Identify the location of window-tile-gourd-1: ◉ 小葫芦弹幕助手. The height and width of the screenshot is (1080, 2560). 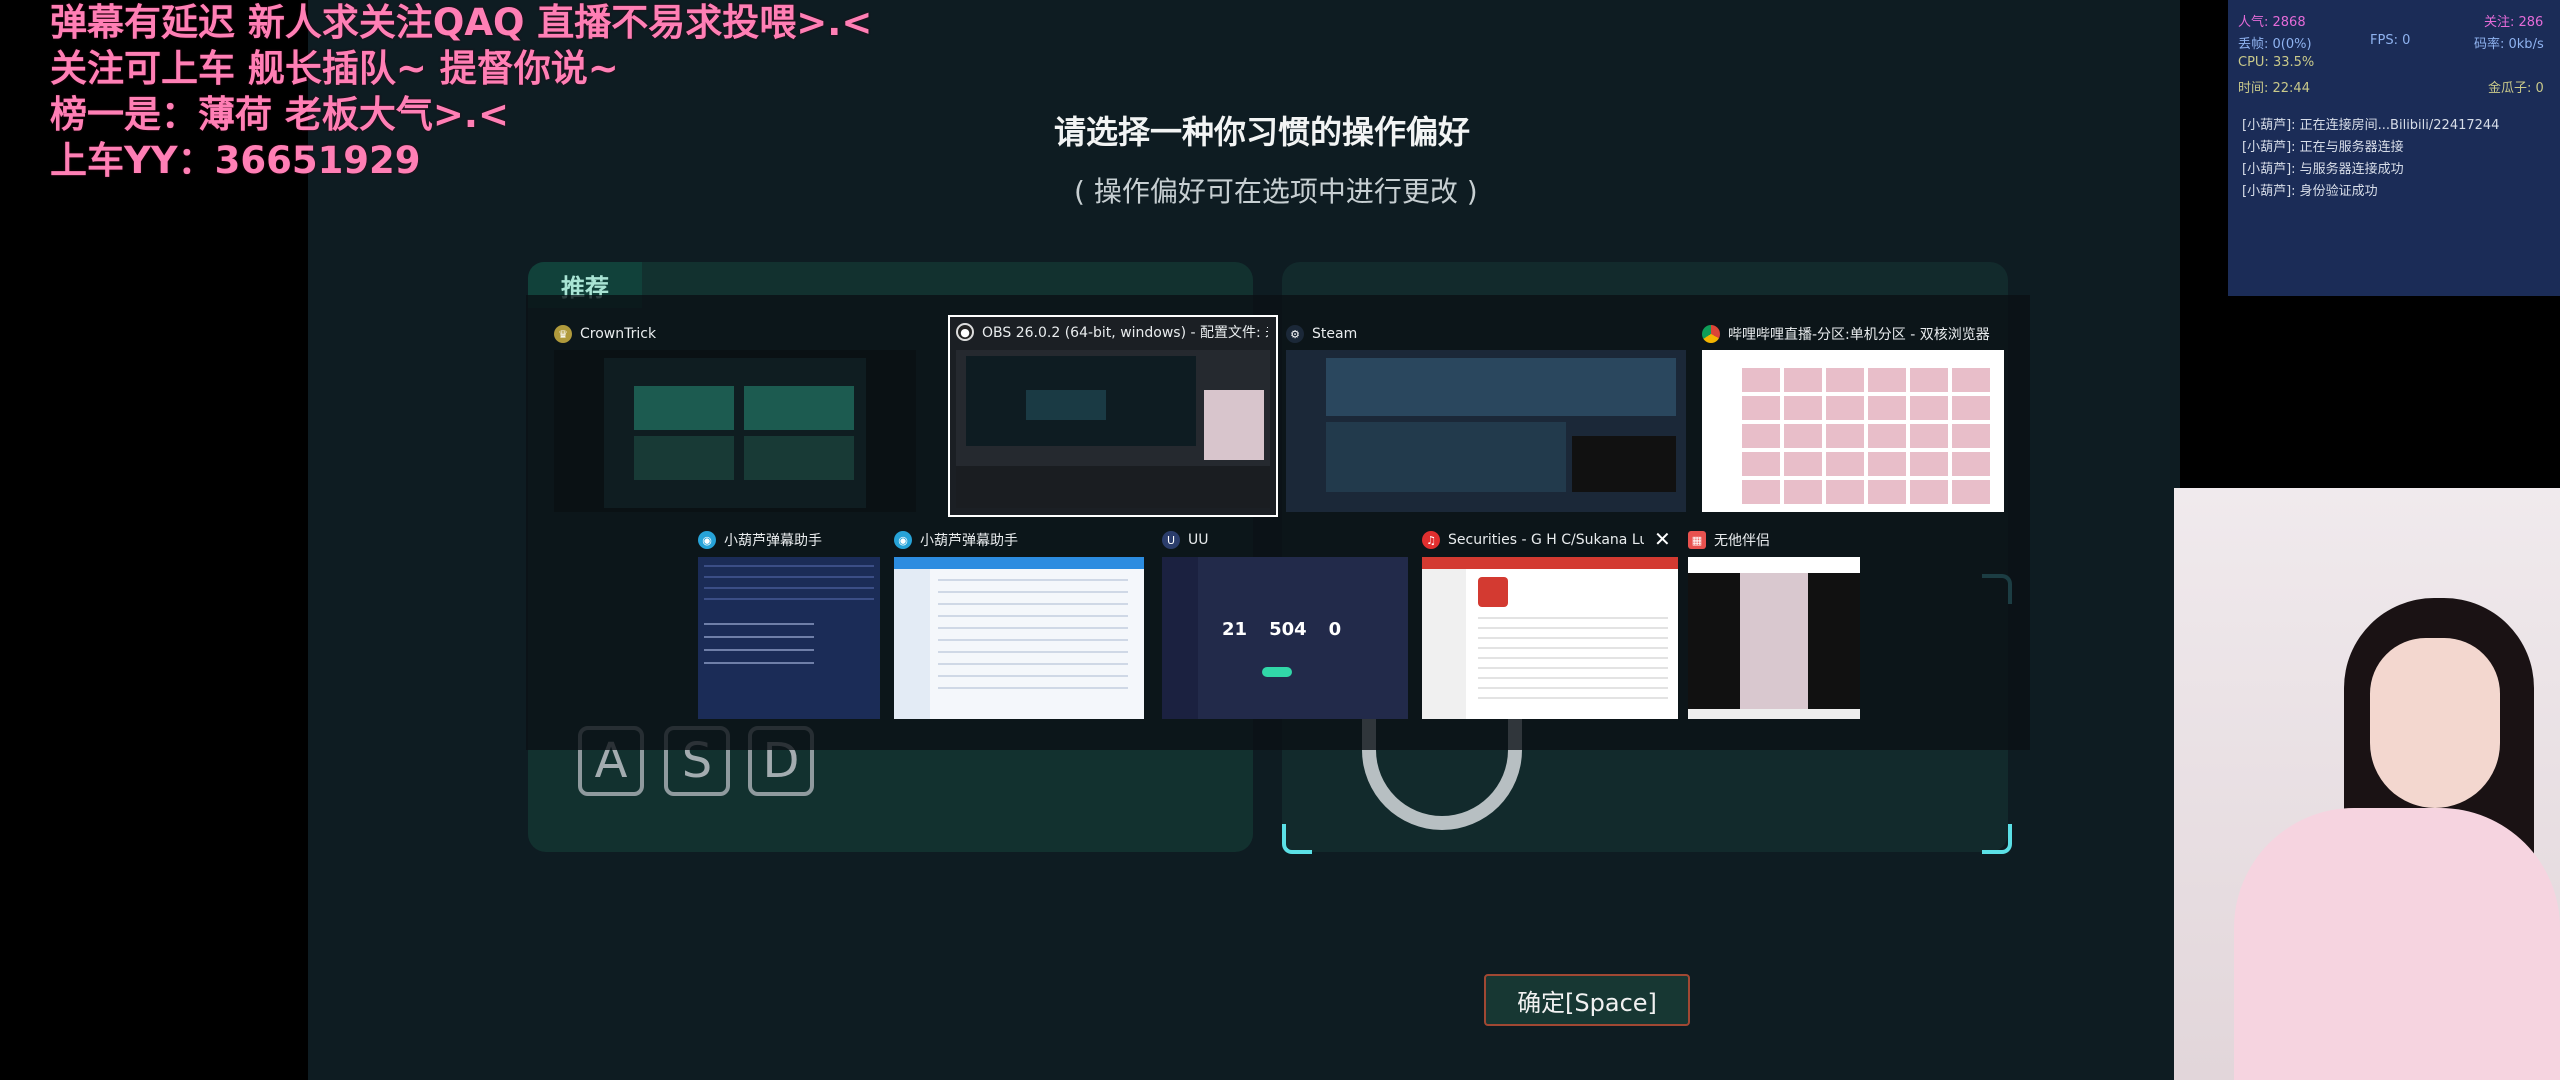
(789, 625).